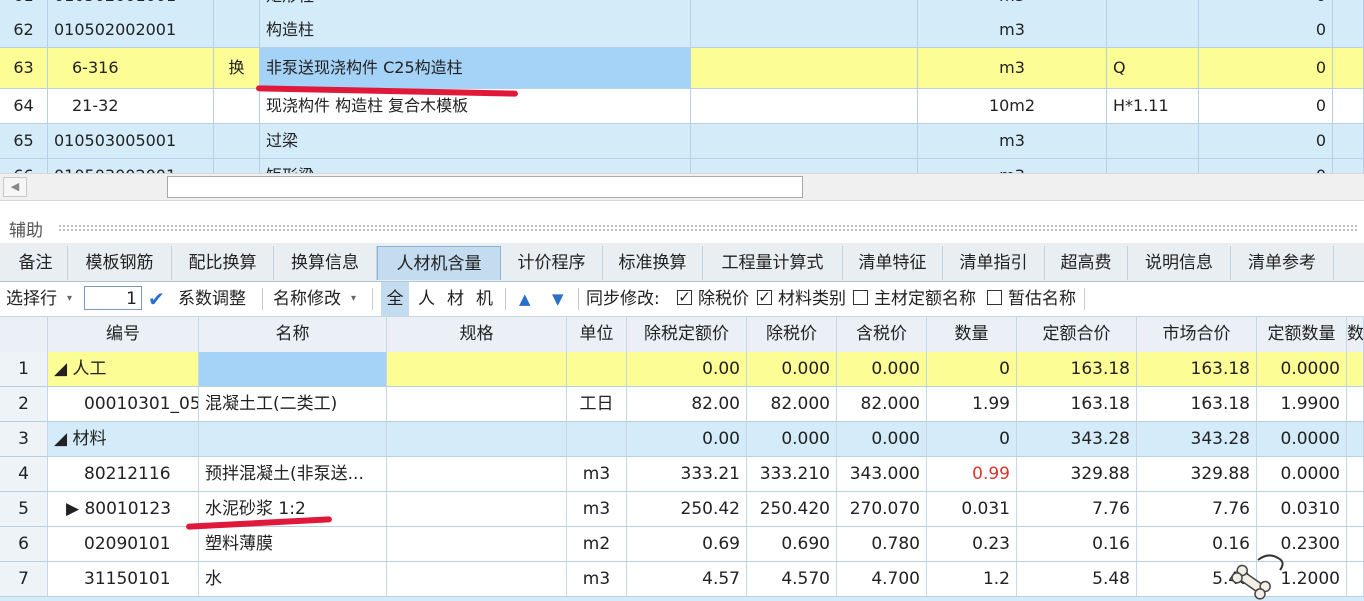 This screenshot has width=1364, height=601. What do you see at coordinates (131, 6) in the screenshot?
I see `item-code: 010502001001` at bounding box center [131, 6].